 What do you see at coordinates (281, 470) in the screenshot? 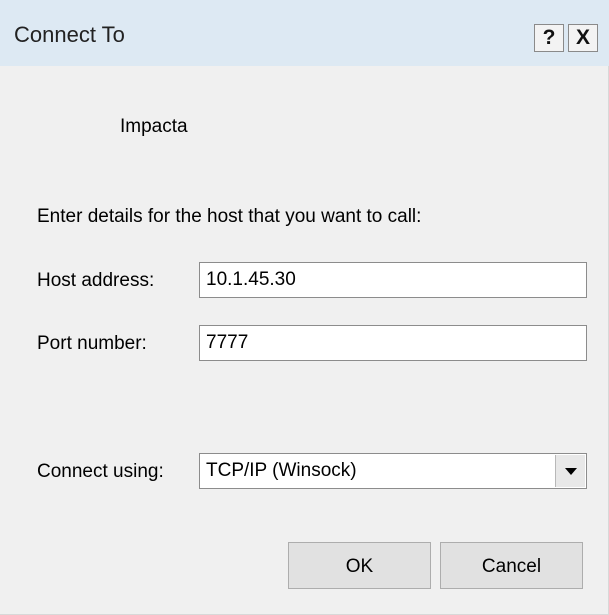
I see `connect-using-value: TCP/IP (Winsock)` at bounding box center [281, 470].